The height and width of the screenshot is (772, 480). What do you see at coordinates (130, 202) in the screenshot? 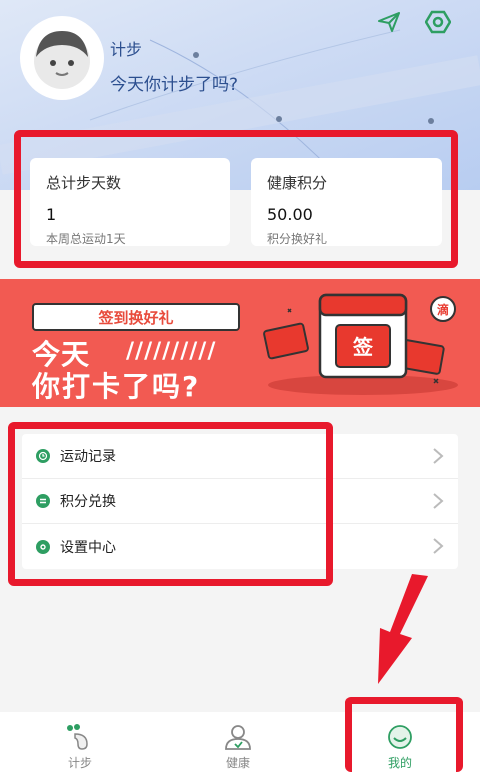
I see `total-days-card: 总计步天数 1 本周总运动1天` at bounding box center [130, 202].